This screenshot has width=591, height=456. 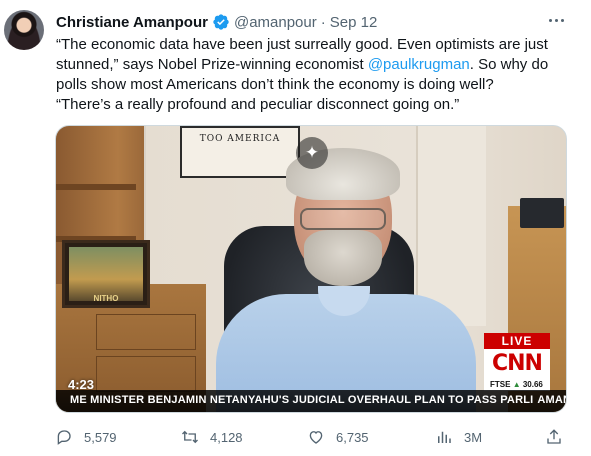 What do you see at coordinates (240, 139) in the screenshot?
I see `poster-text: TOO AMERICA` at bounding box center [240, 139].